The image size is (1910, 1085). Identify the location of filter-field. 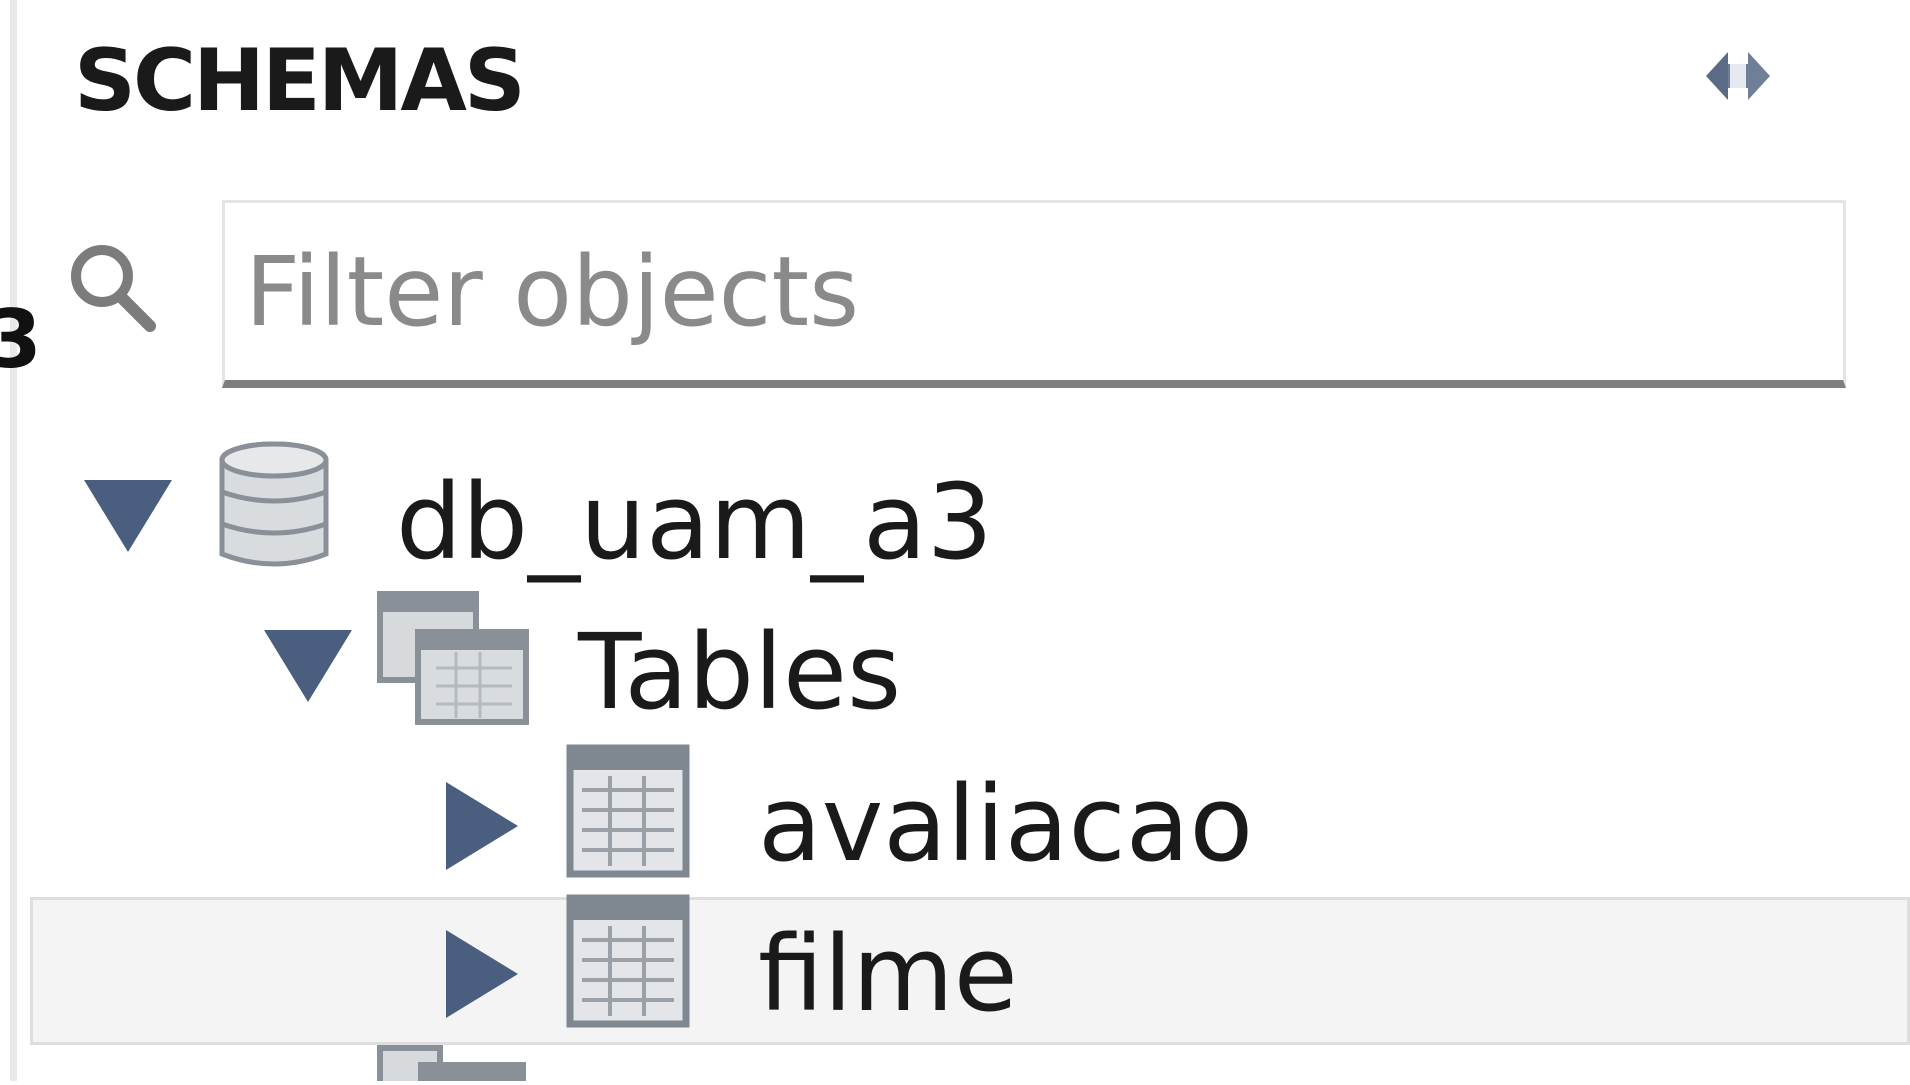
(1034, 294).